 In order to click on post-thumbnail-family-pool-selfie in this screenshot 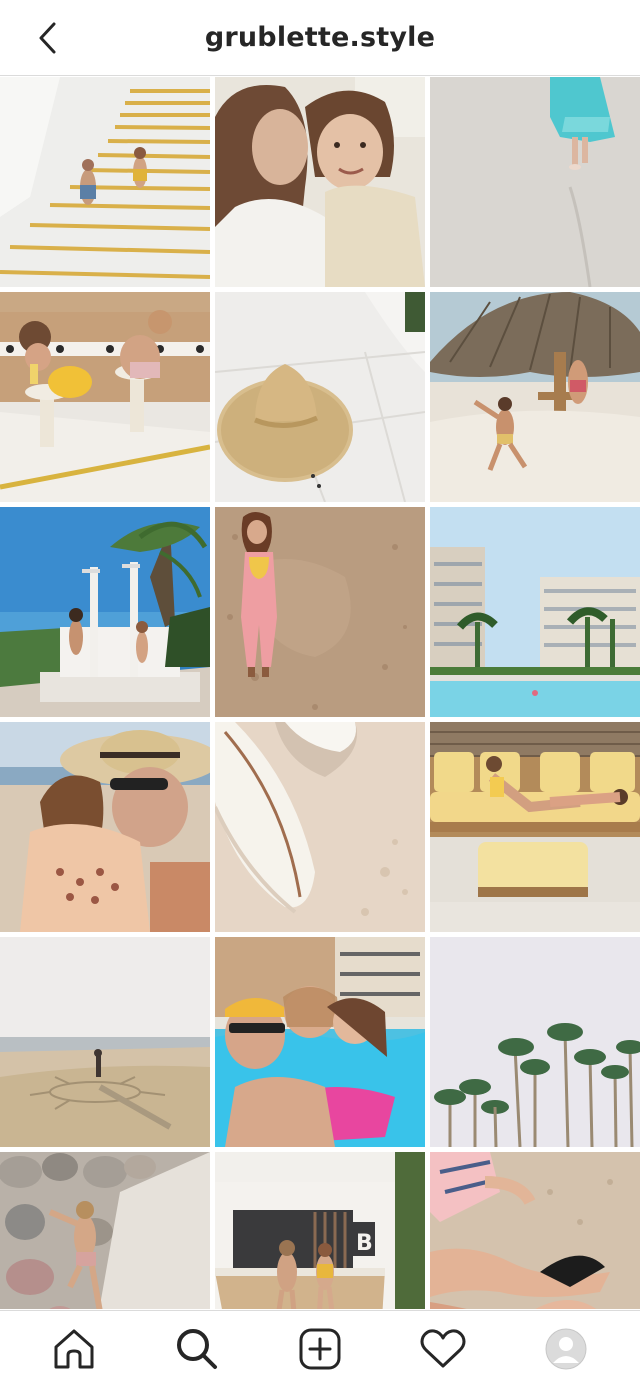, I will do `click(320, 1042)`.